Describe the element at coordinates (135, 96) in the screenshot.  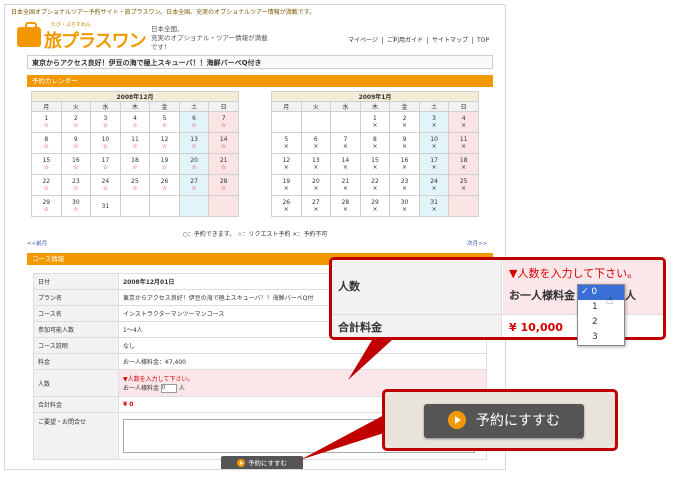
I see `calendar-caption: 2008年12月` at that location.